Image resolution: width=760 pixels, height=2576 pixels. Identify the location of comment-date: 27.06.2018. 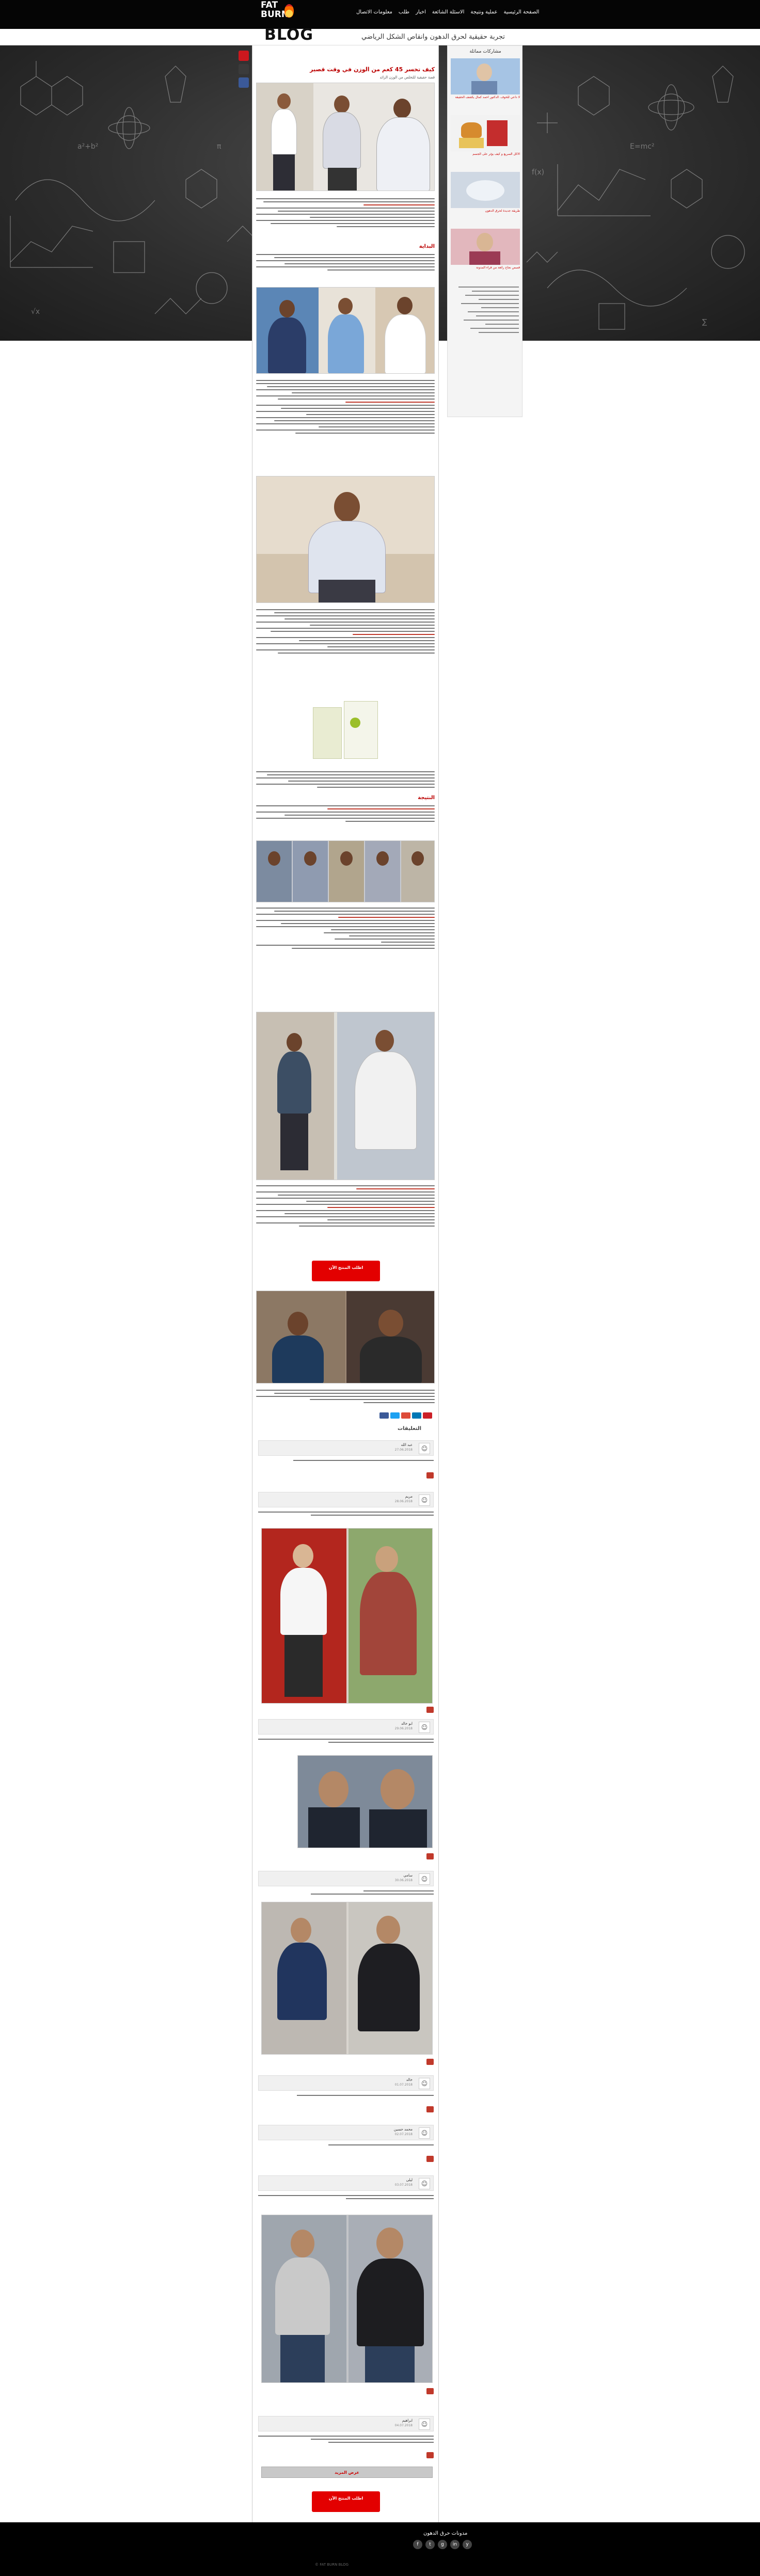
(403, 1450).